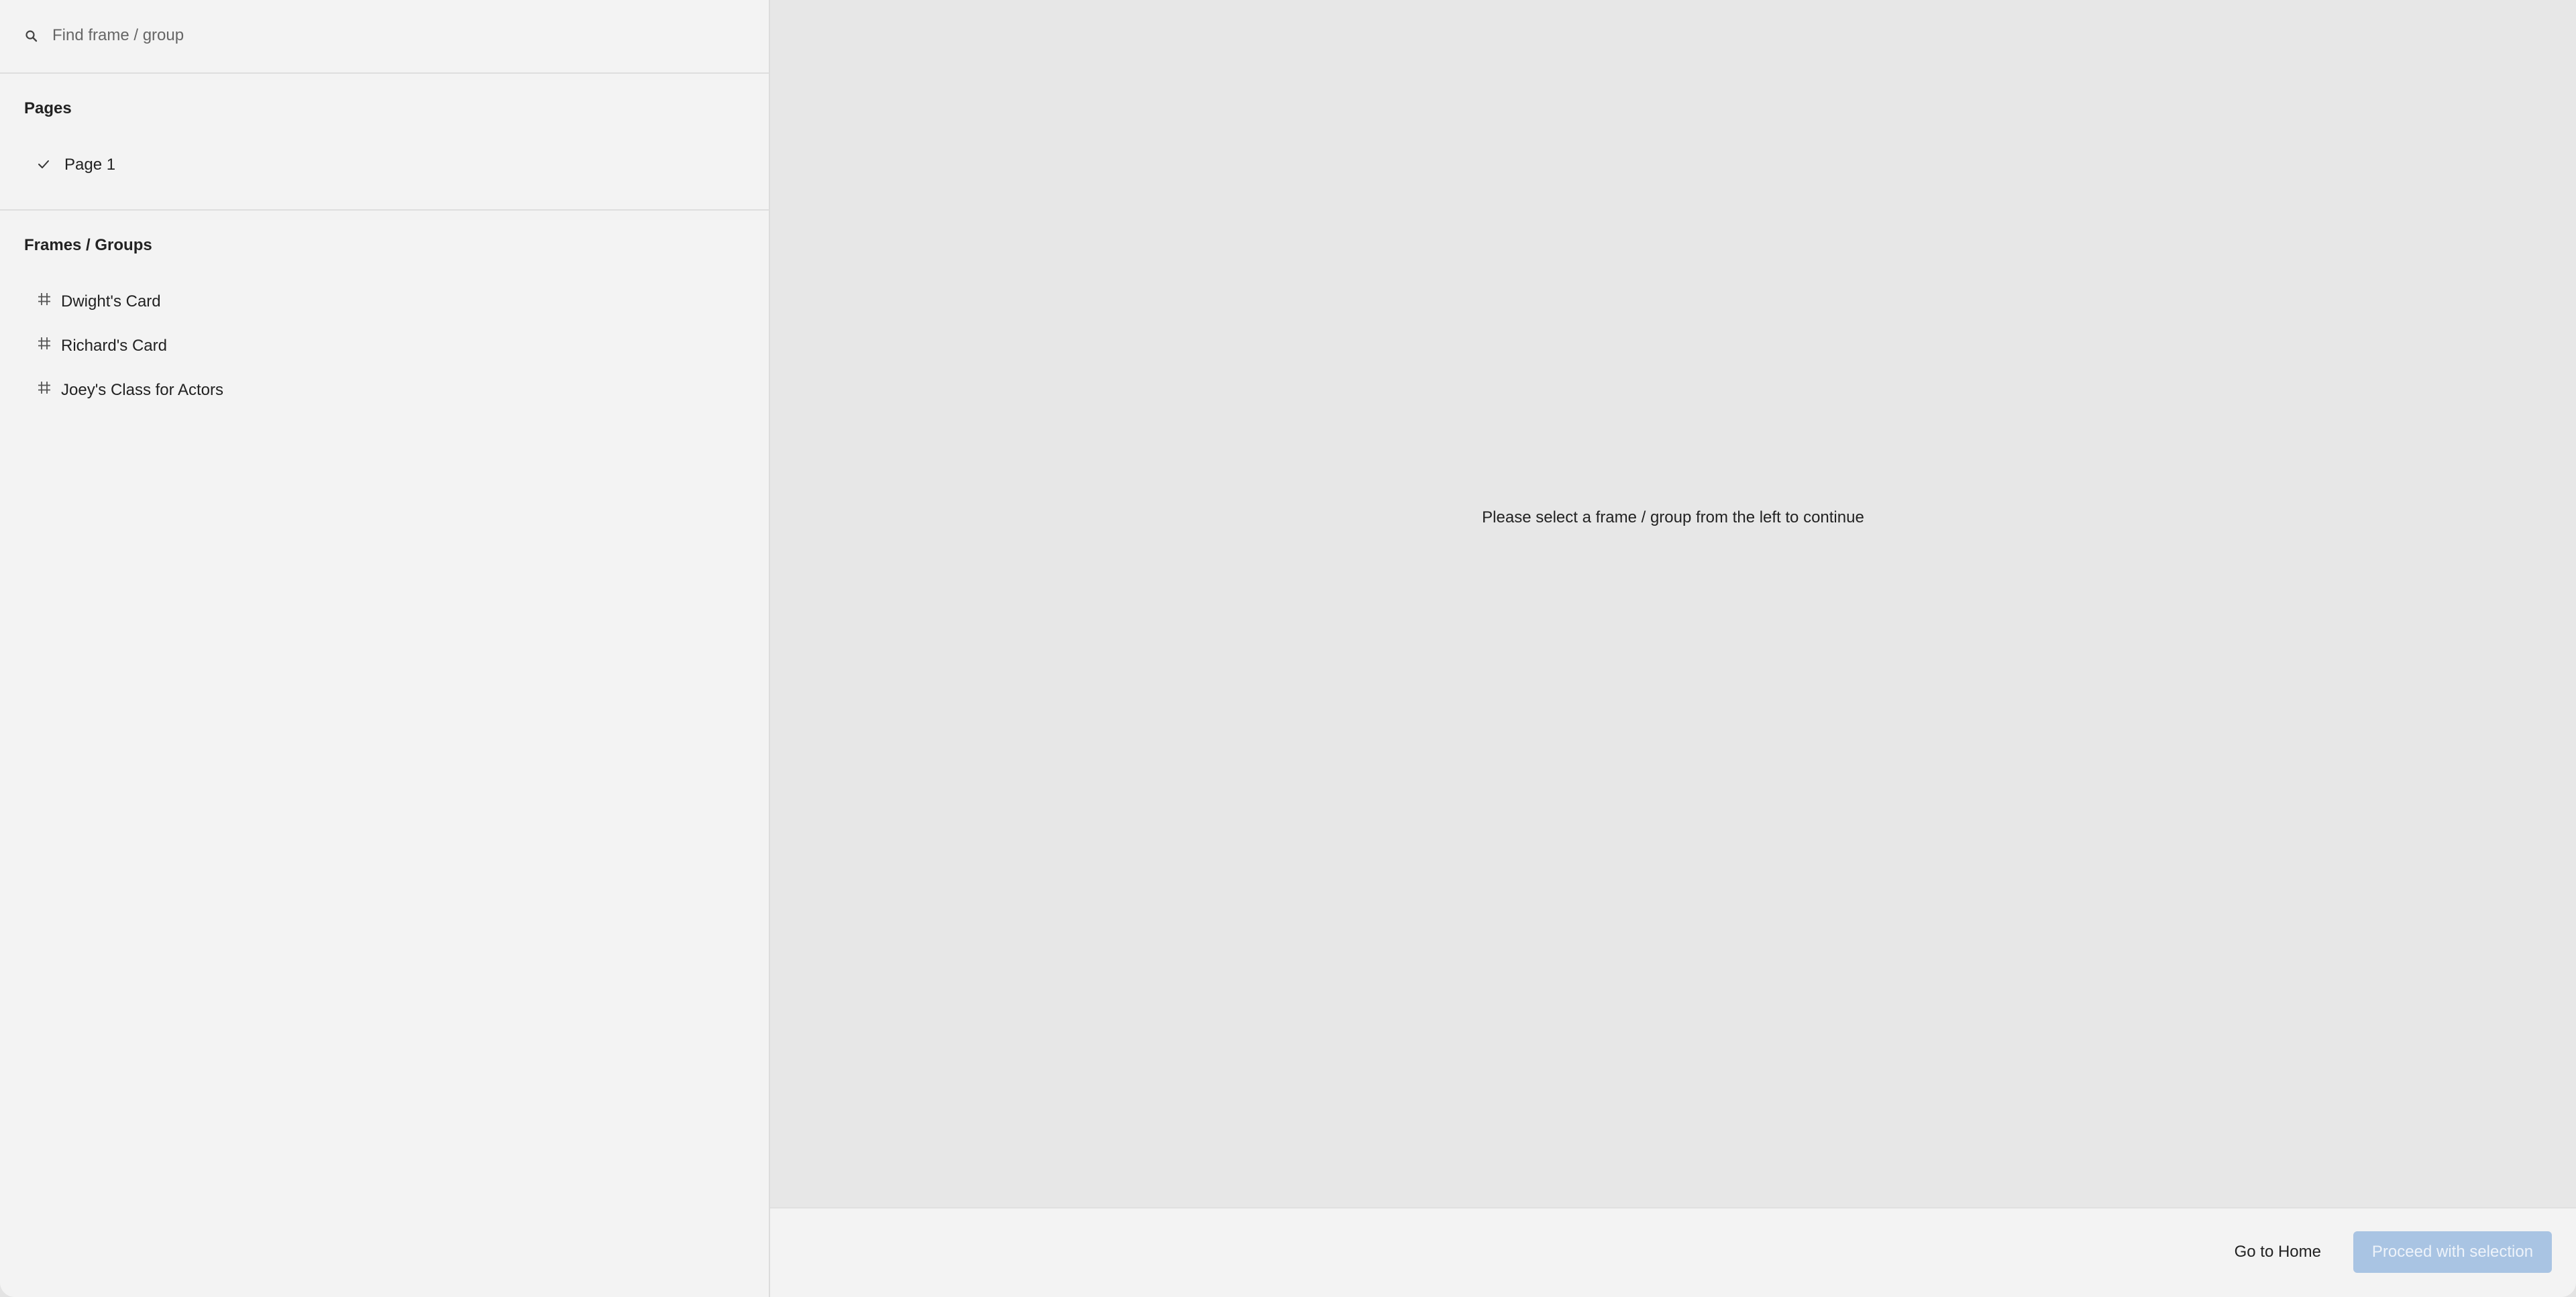 The image size is (2576, 1297). Describe the element at coordinates (142, 390) in the screenshot. I see `frame-item-label: Joey's Class for Actors` at that location.